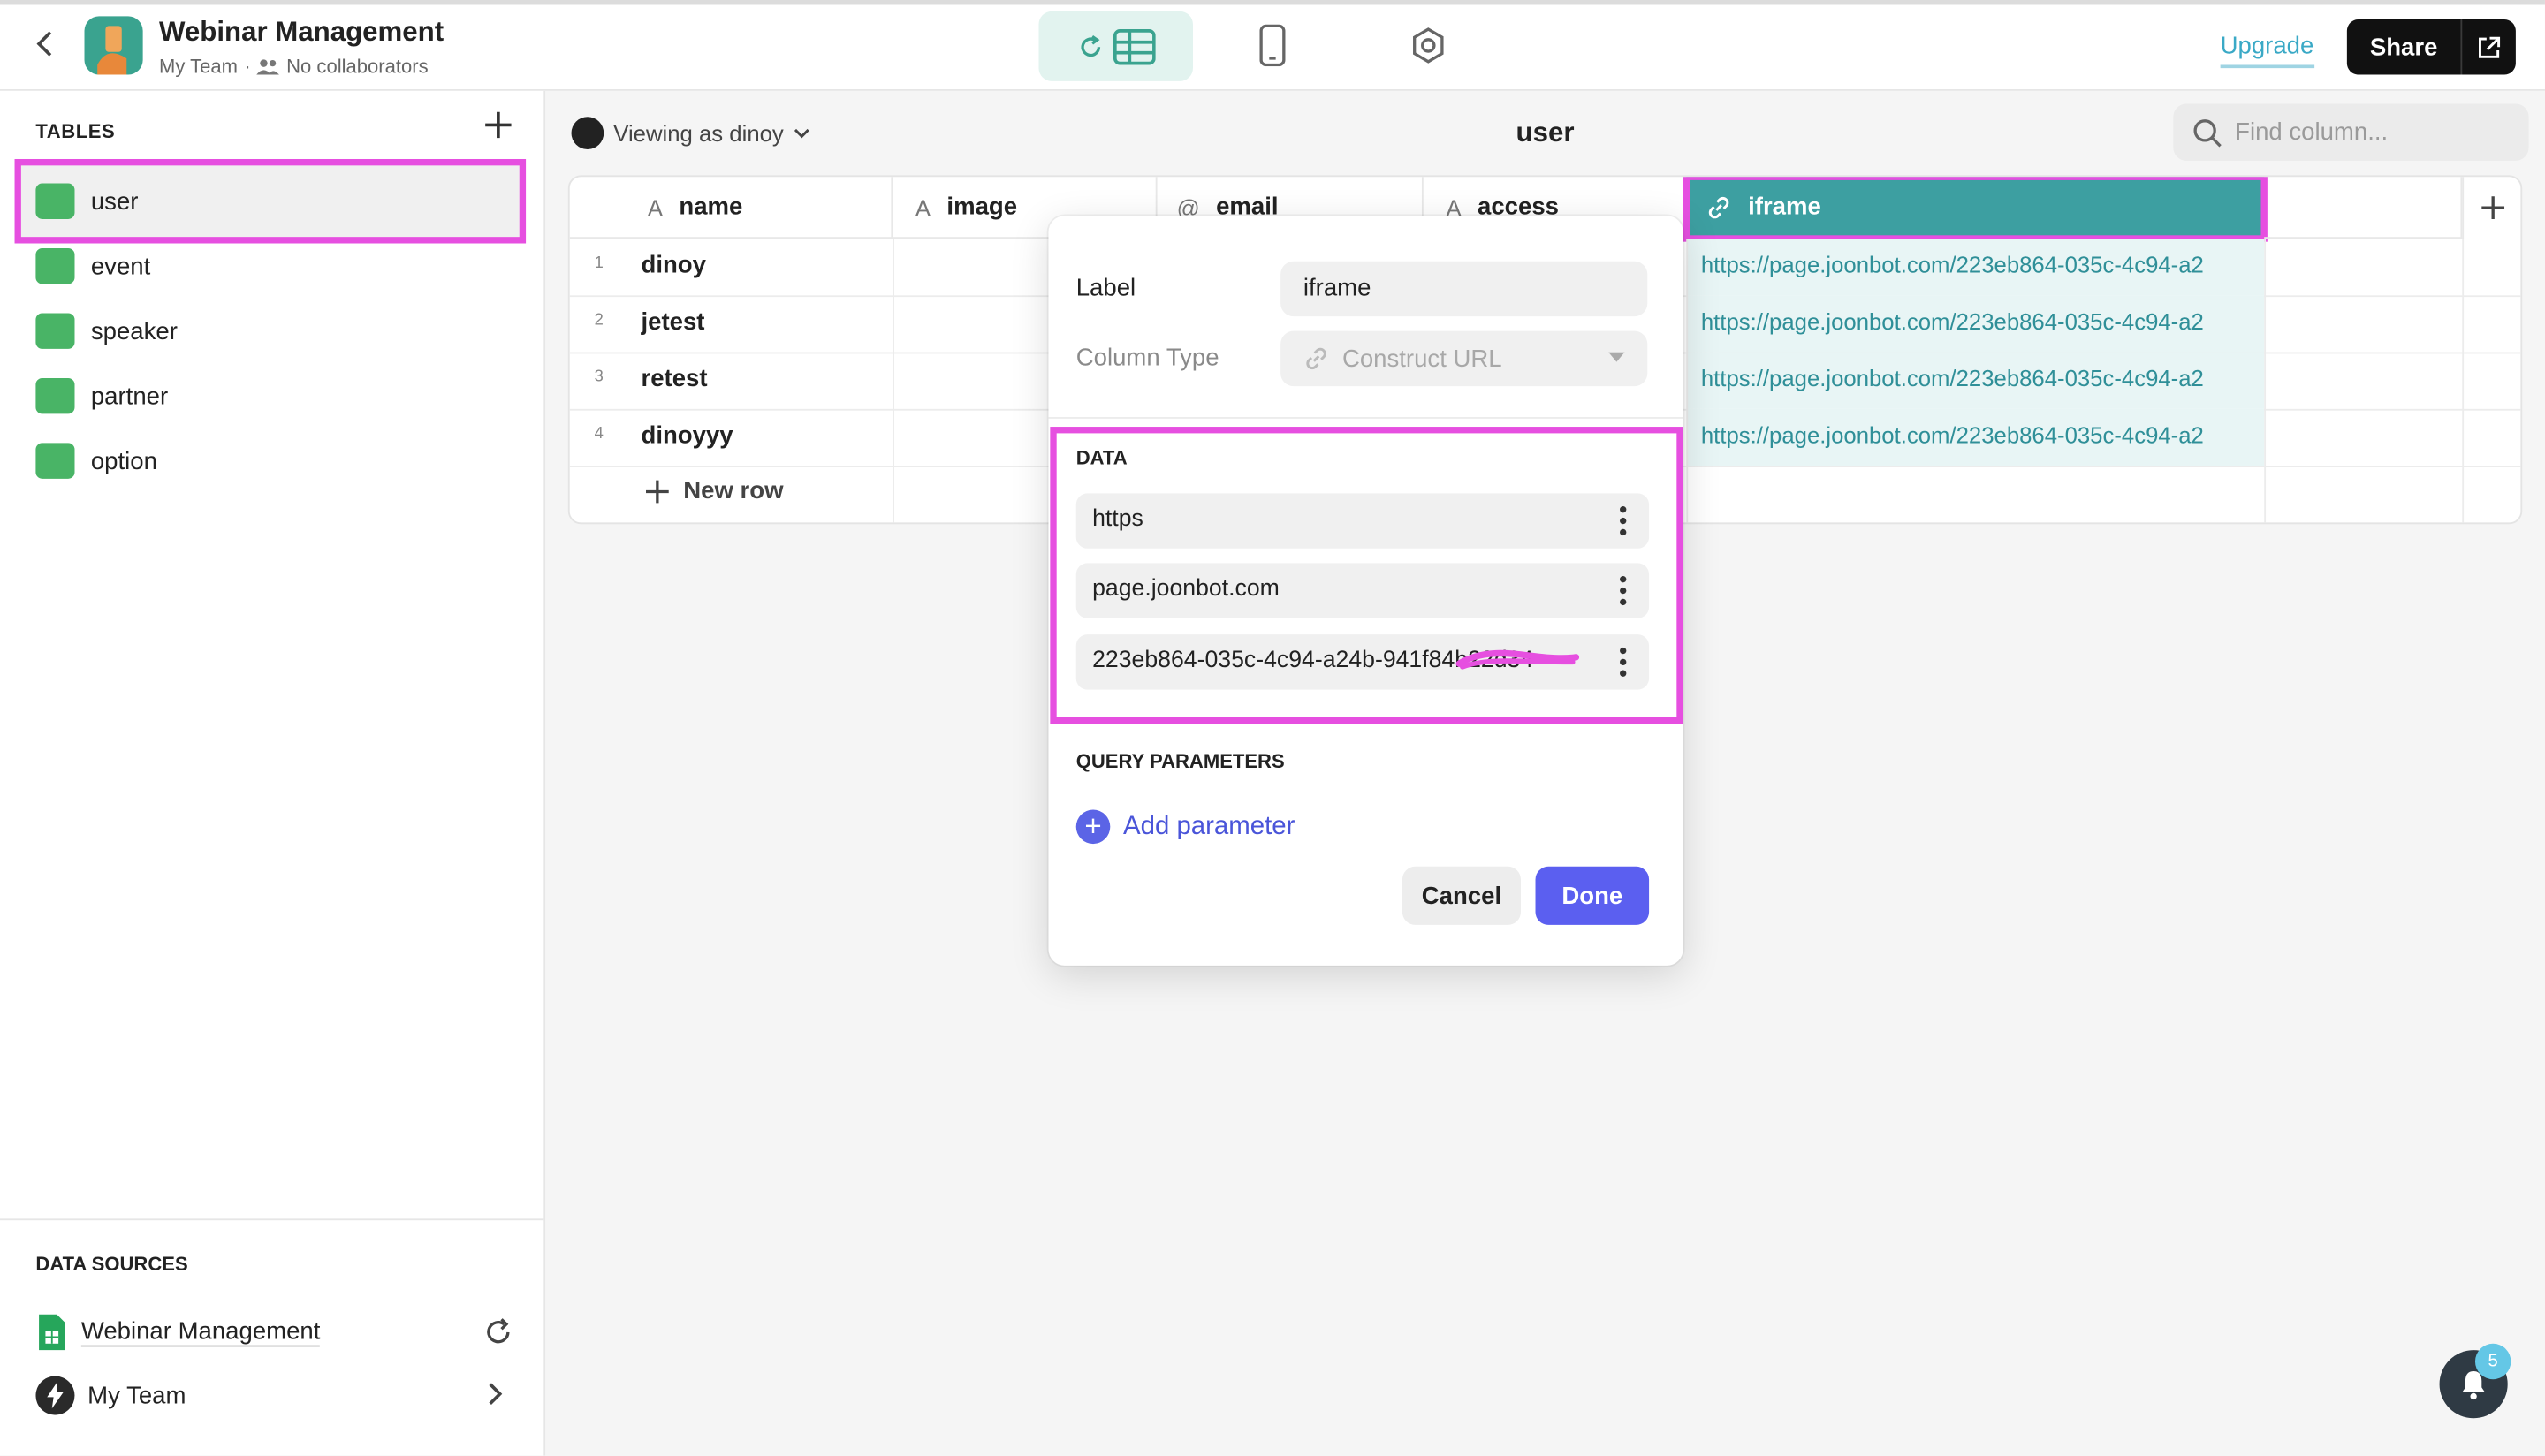  What do you see at coordinates (1147, 358) in the screenshot?
I see `column-type-label: Column Type` at bounding box center [1147, 358].